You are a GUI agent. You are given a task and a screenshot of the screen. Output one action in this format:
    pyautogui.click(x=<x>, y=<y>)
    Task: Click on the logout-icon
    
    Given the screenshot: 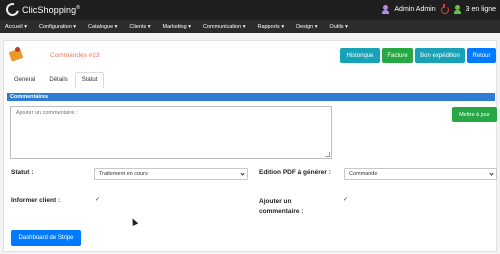 What is the action you would take?
    pyautogui.click(x=444, y=8)
    